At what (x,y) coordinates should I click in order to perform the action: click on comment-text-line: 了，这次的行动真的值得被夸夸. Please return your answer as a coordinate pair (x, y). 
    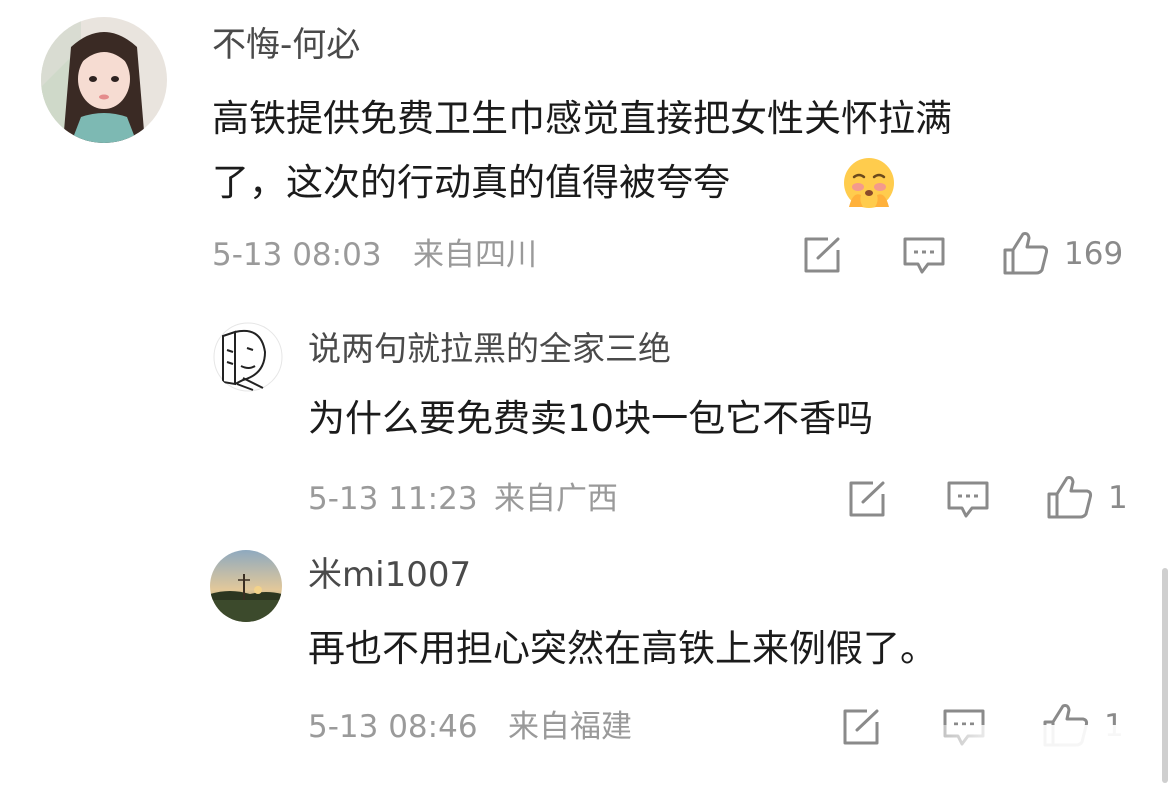
    Looking at the image, I should click on (471, 182).